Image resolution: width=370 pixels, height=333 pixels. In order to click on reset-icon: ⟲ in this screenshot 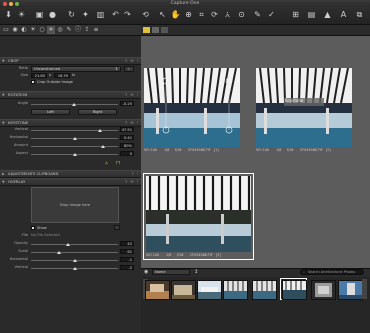, I will do `click(145, 15)`.